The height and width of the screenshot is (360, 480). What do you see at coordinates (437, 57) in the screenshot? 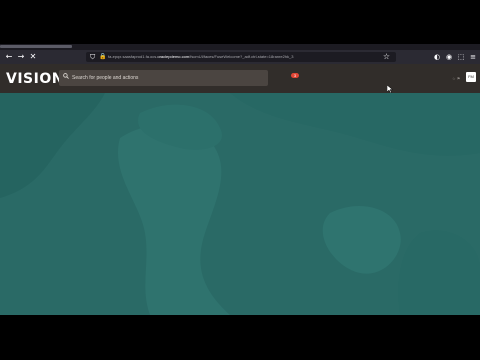
I see `pocket-icon: ◐` at bounding box center [437, 57].